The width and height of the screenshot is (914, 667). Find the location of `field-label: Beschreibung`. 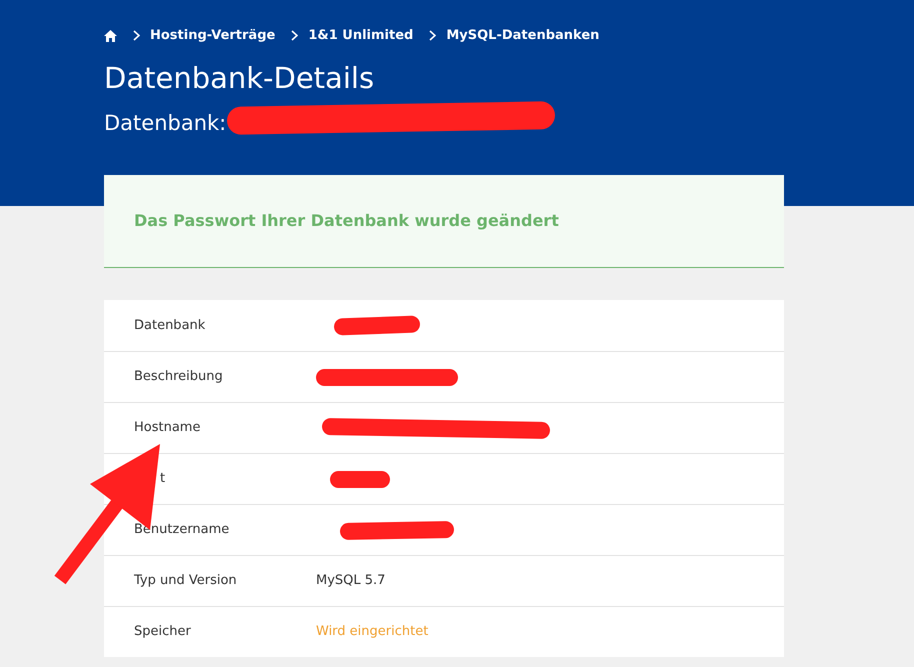

field-label: Beschreibung is located at coordinates (178, 377).